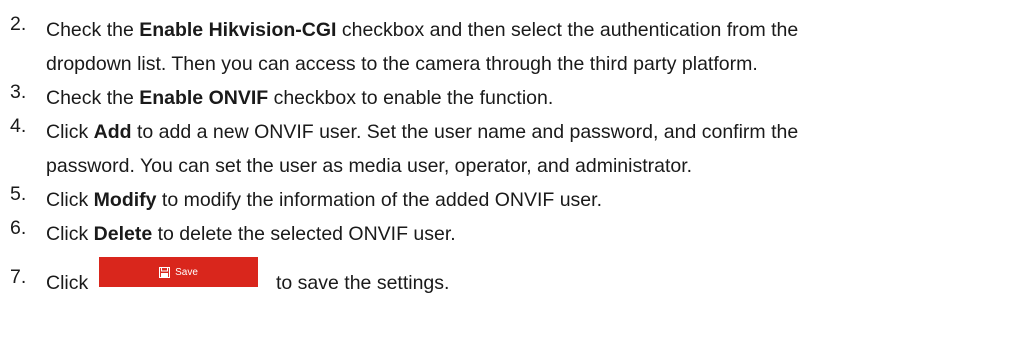  Describe the element at coordinates (125, 200) in the screenshot. I see `ui-term-modify: Modify` at that location.